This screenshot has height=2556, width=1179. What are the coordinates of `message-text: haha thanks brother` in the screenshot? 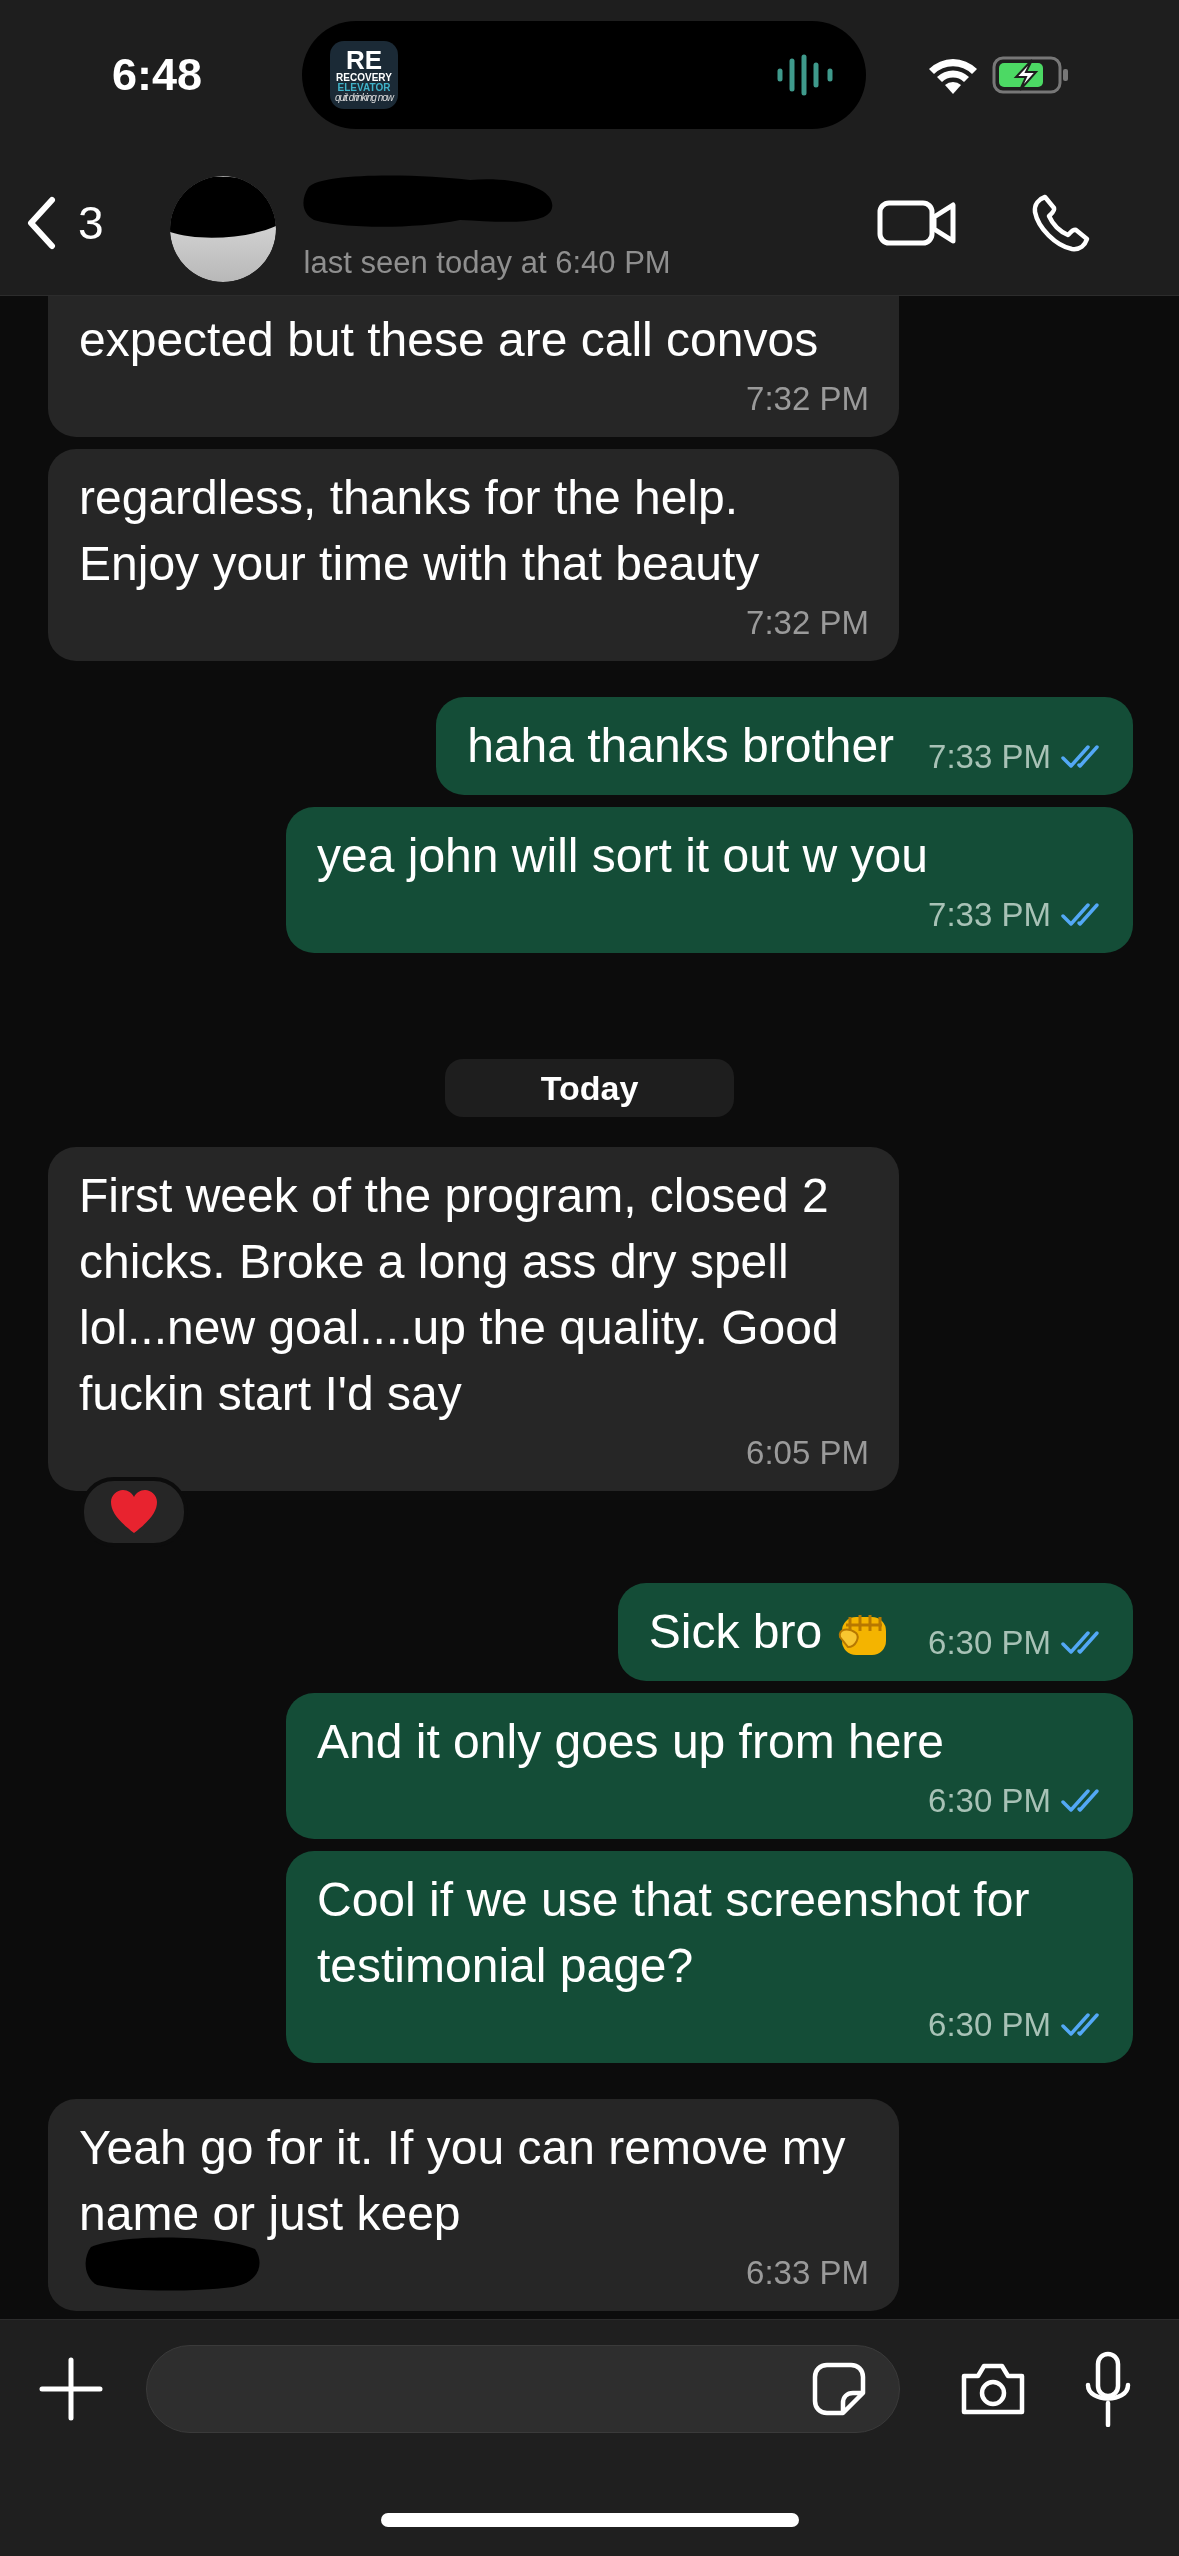 It's located at (681, 746).